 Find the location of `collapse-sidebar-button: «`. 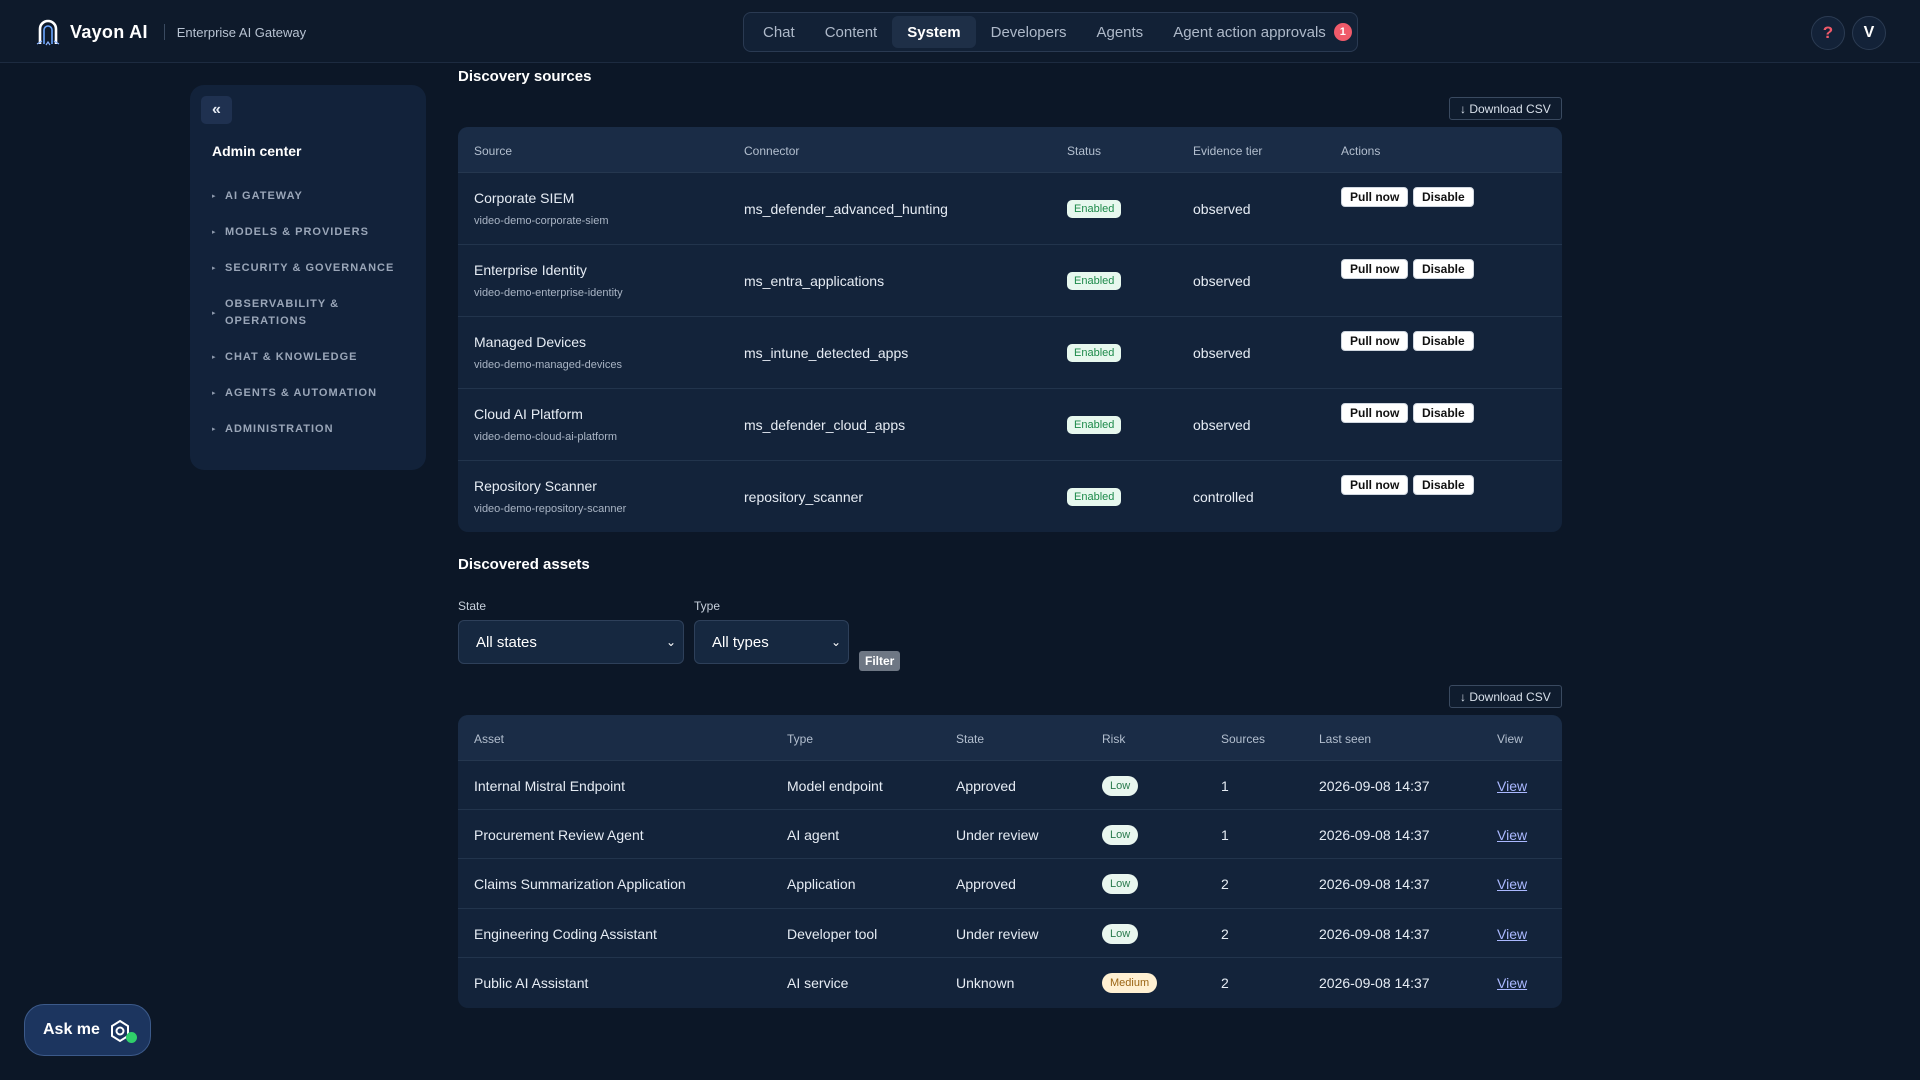

collapse-sidebar-button: « is located at coordinates (216, 110).